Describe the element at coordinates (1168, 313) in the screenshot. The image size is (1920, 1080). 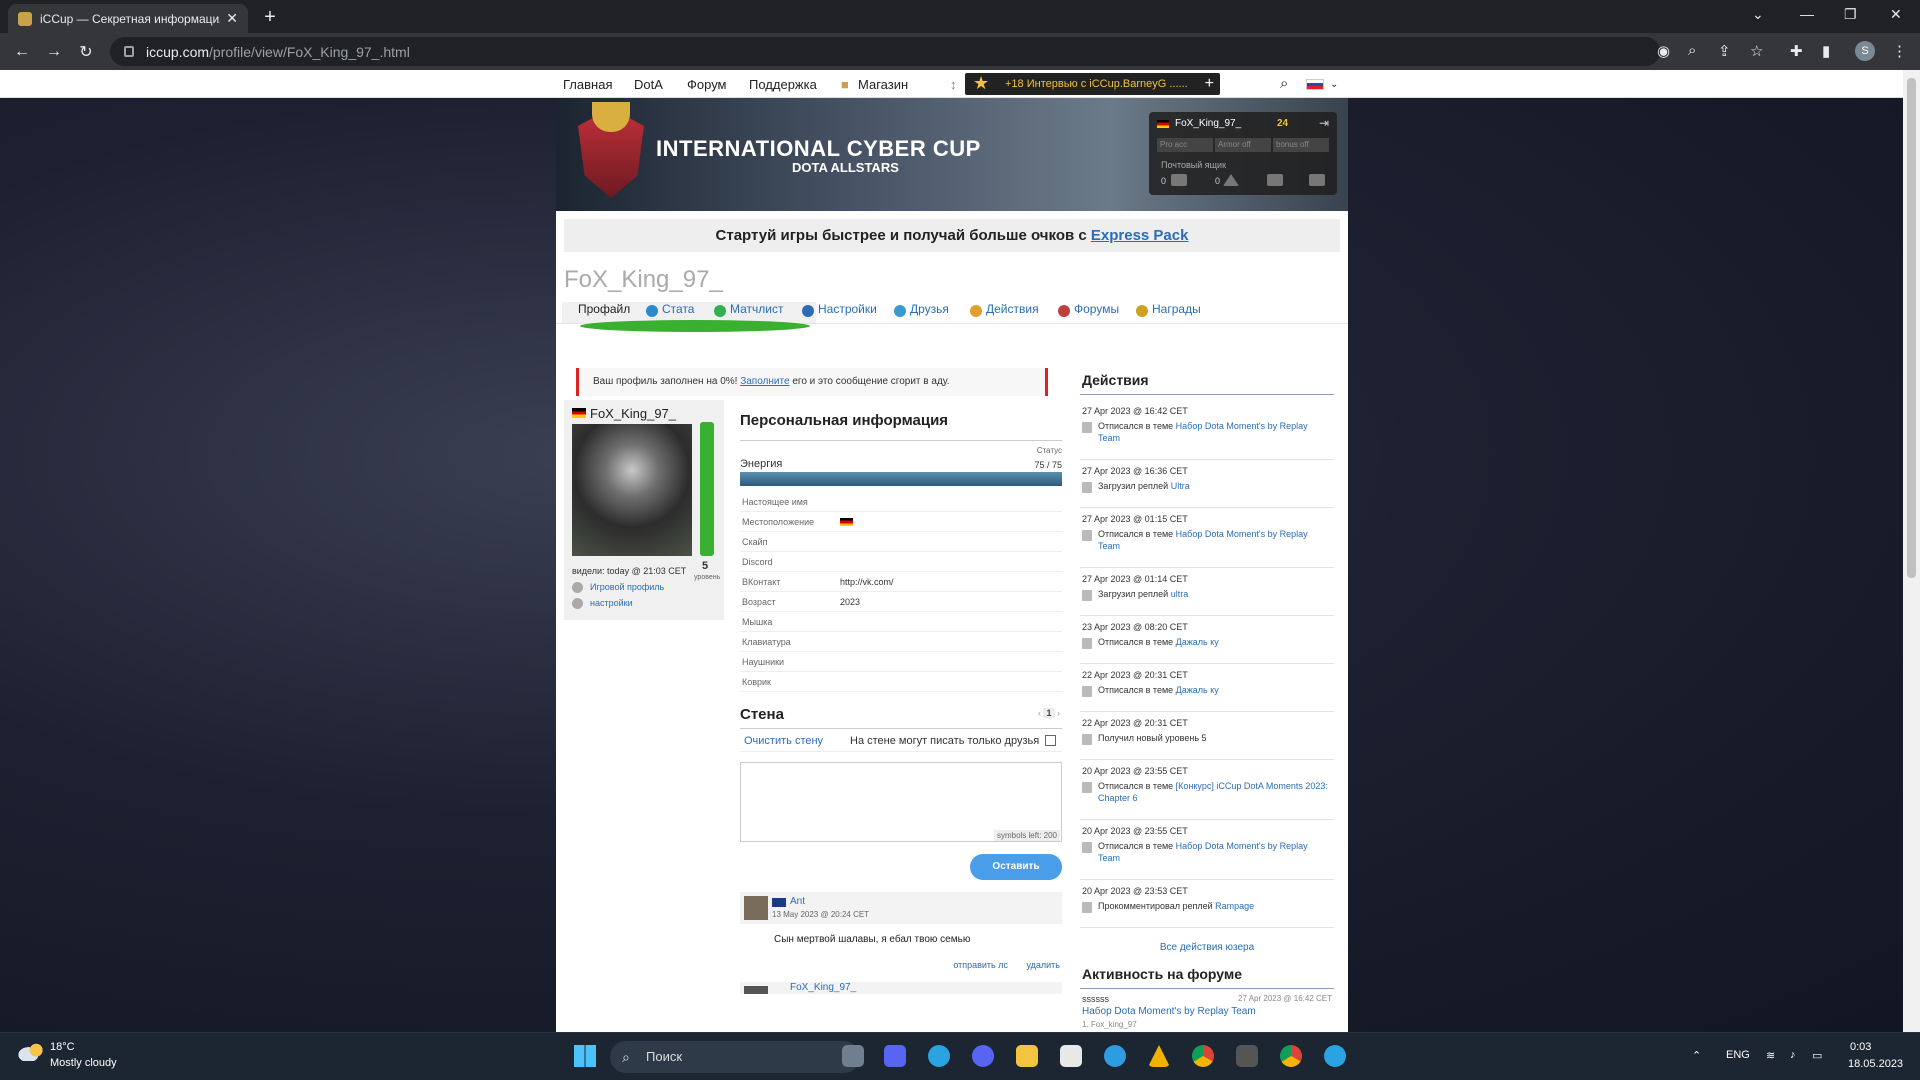
I see `tab-awards: Награды` at that location.